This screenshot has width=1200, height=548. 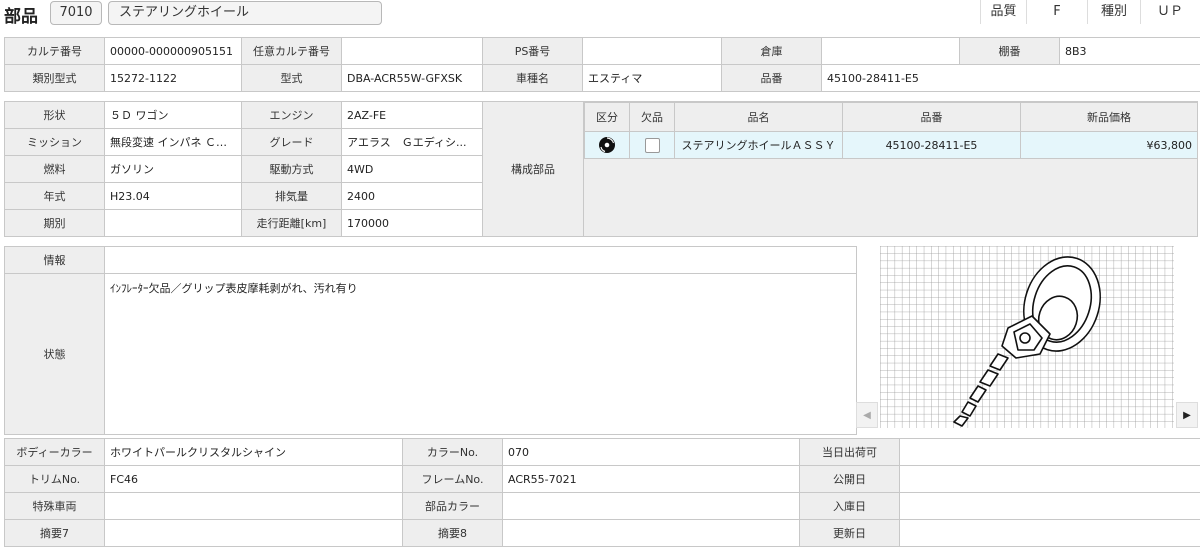 I want to click on disc-icon, so click(x=607, y=145).